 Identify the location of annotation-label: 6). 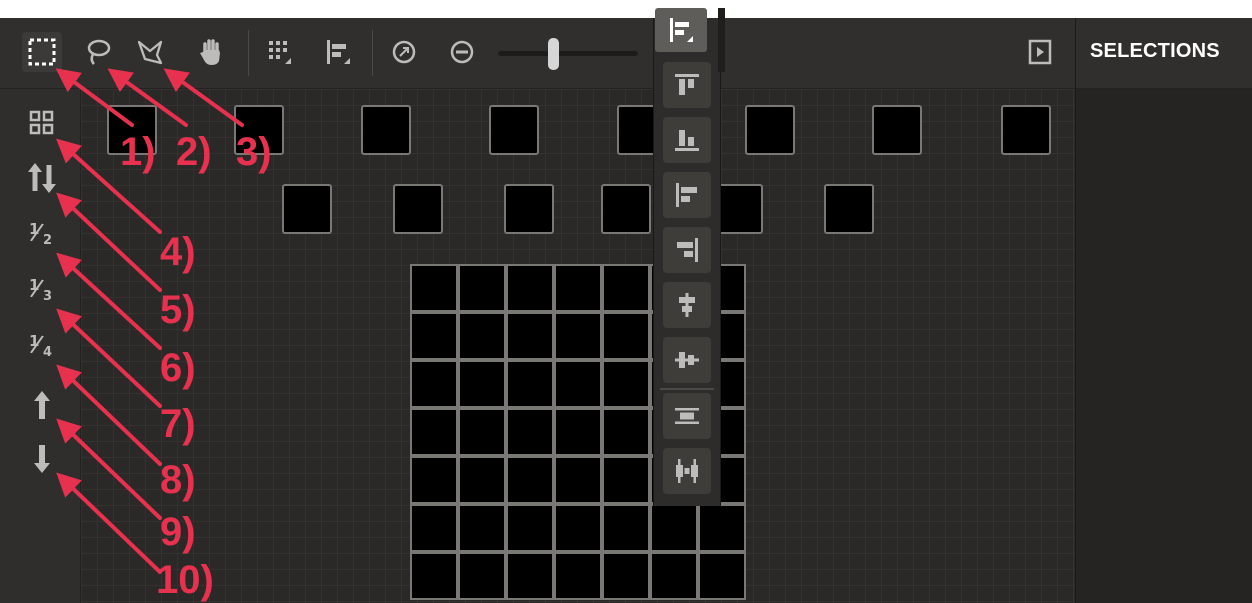
(178, 368).